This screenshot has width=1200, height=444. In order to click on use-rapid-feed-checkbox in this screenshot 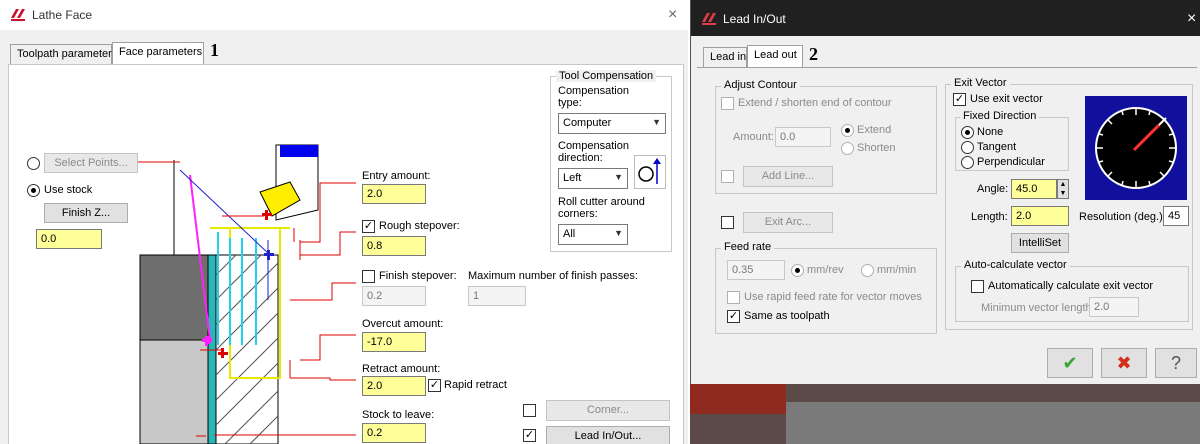, I will do `click(733, 297)`.